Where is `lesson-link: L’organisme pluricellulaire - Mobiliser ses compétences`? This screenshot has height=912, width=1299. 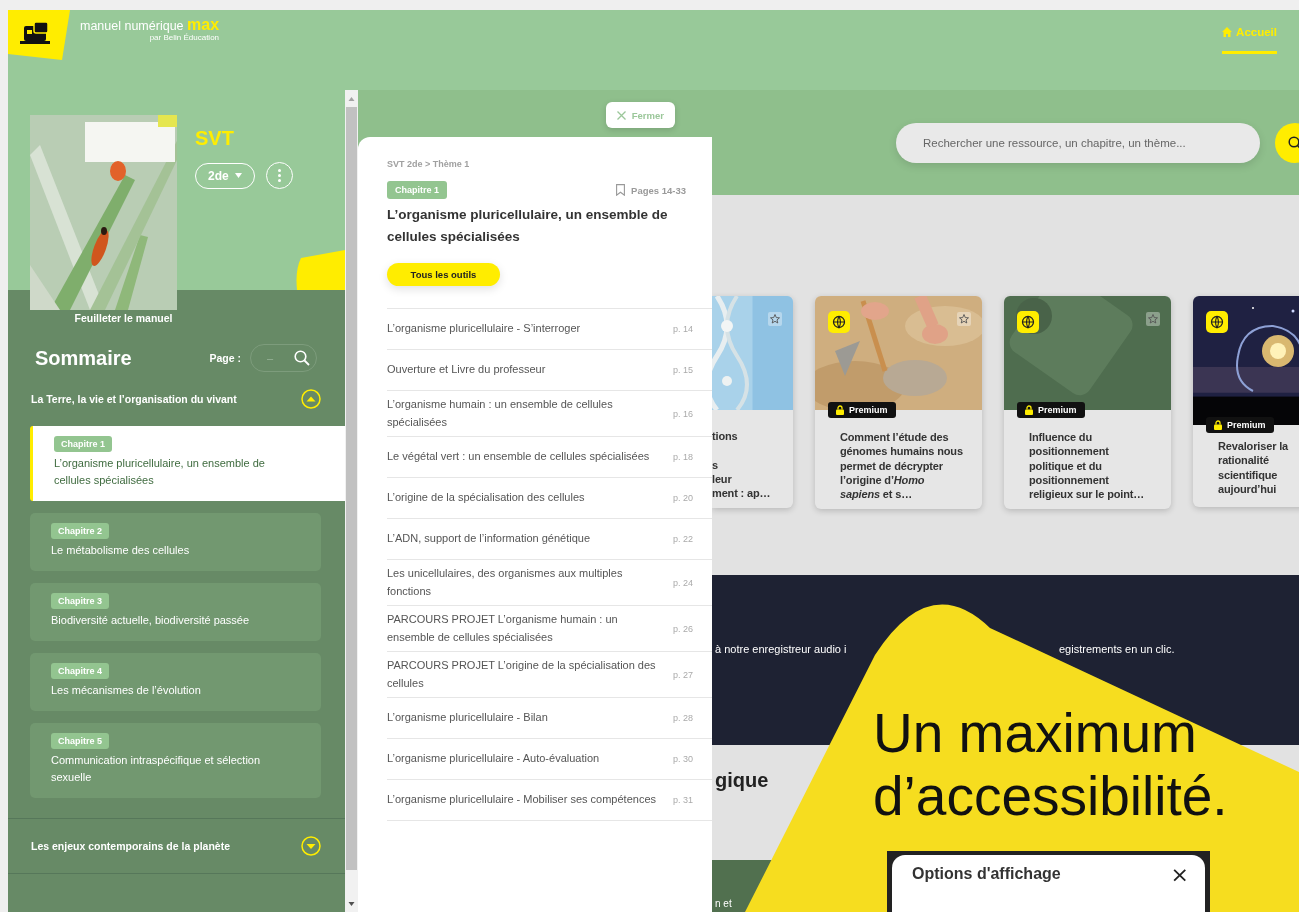
lesson-link: L’organisme pluricellulaire - Mobiliser ses compétences is located at coordinates (522, 800).